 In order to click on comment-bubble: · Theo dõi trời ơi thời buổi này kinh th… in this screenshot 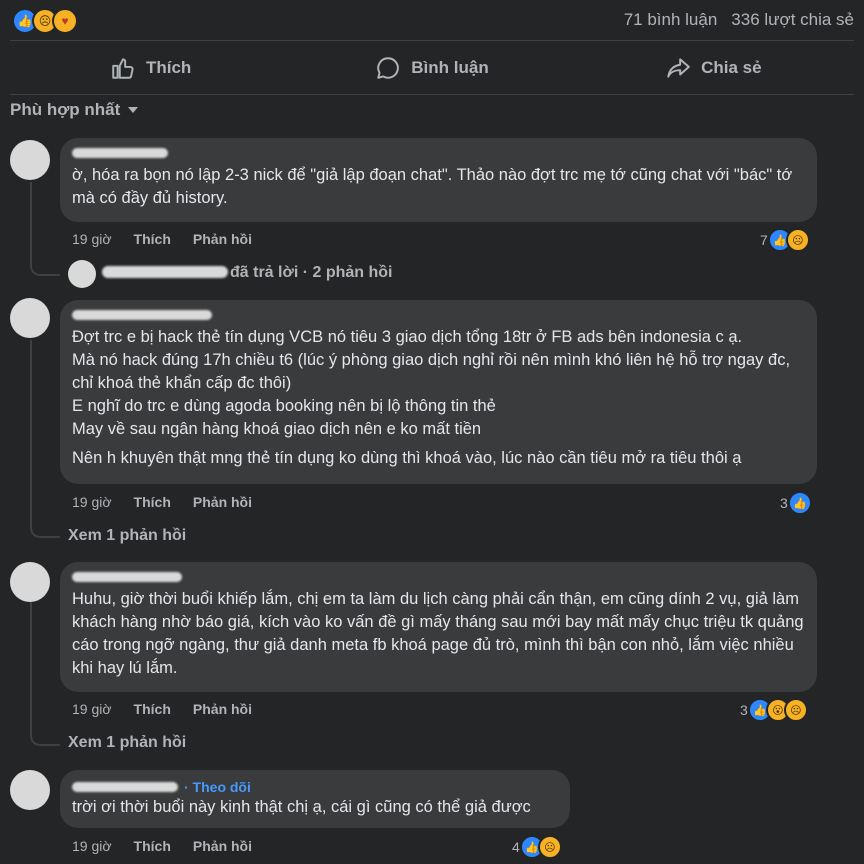, I will do `click(315, 799)`.